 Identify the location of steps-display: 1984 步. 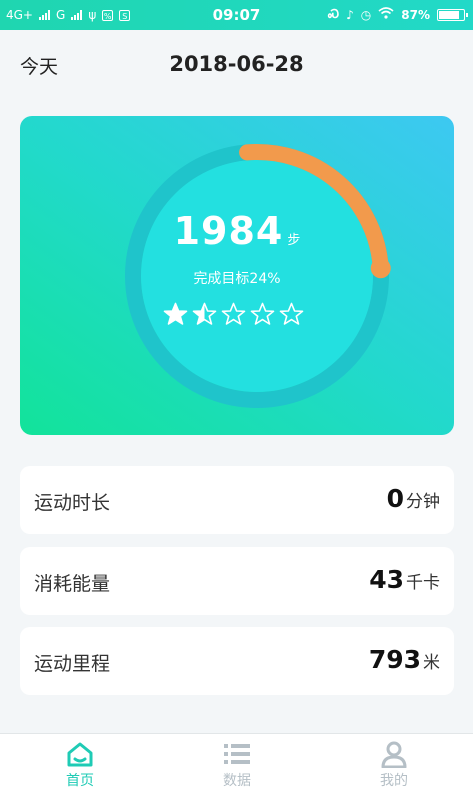
(237, 231).